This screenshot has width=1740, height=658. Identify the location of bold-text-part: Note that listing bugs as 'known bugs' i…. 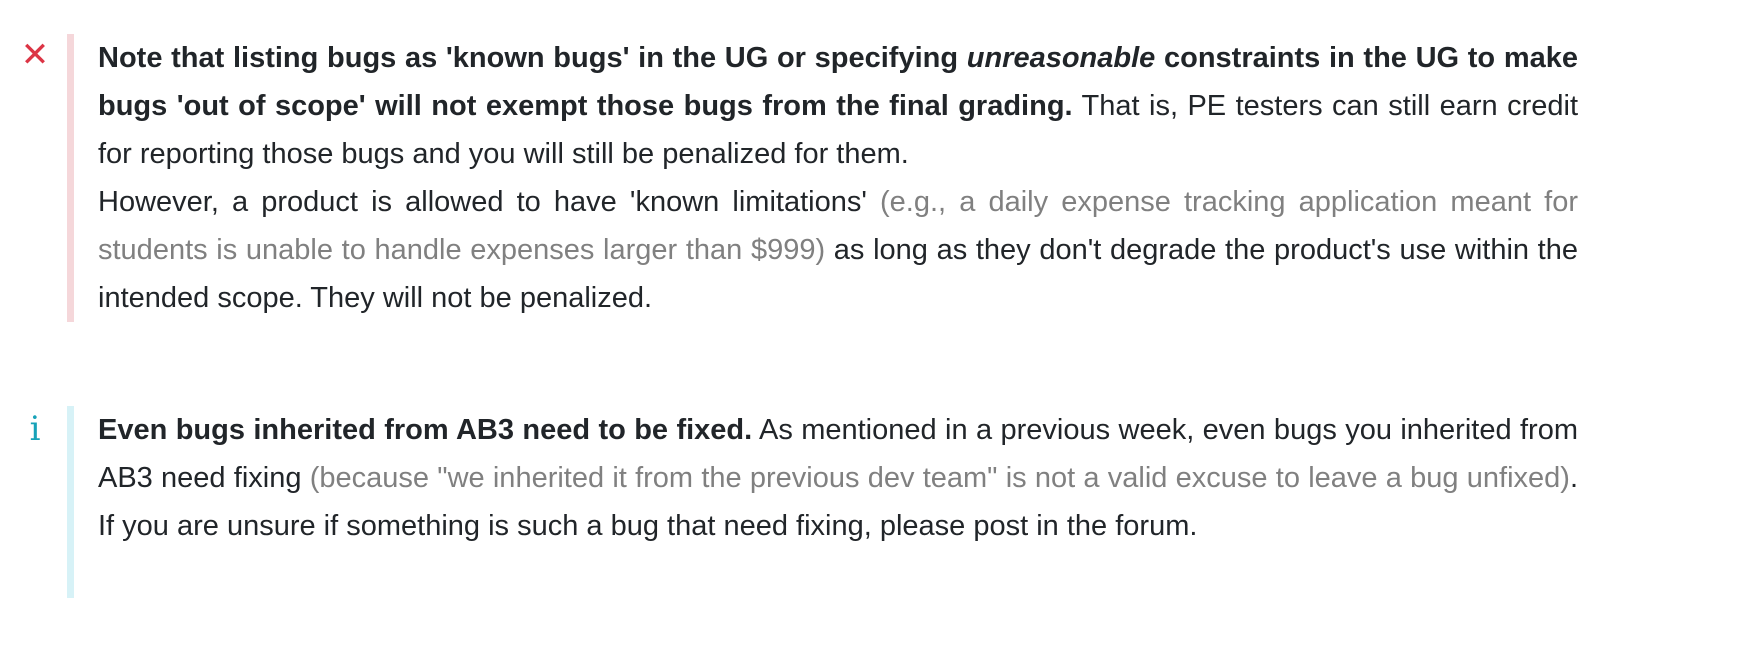
(532, 58).